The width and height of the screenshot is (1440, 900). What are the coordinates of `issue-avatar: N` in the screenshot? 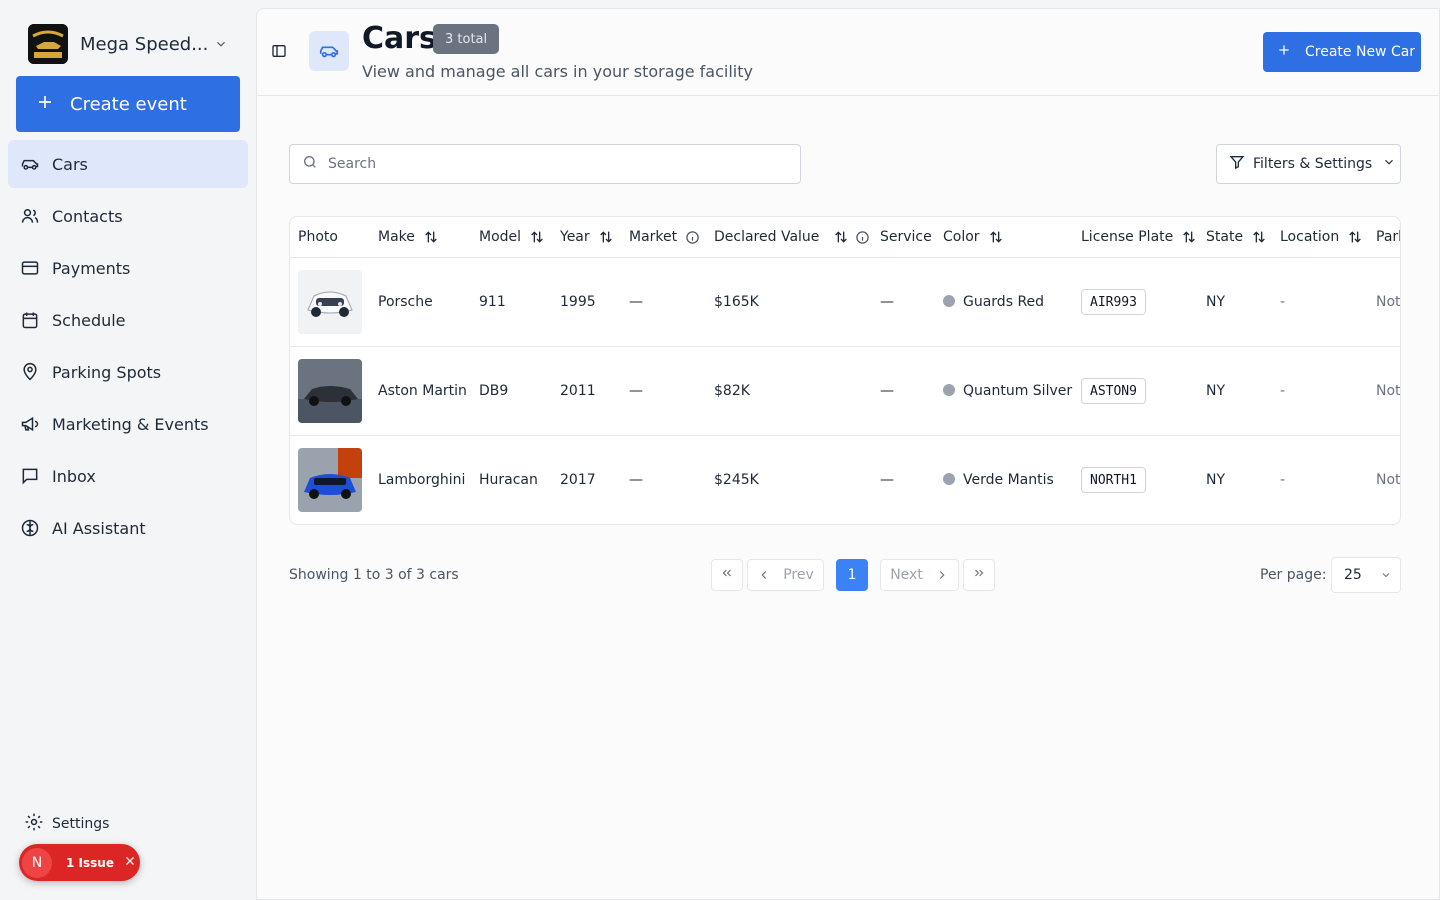 It's located at (37, 862).